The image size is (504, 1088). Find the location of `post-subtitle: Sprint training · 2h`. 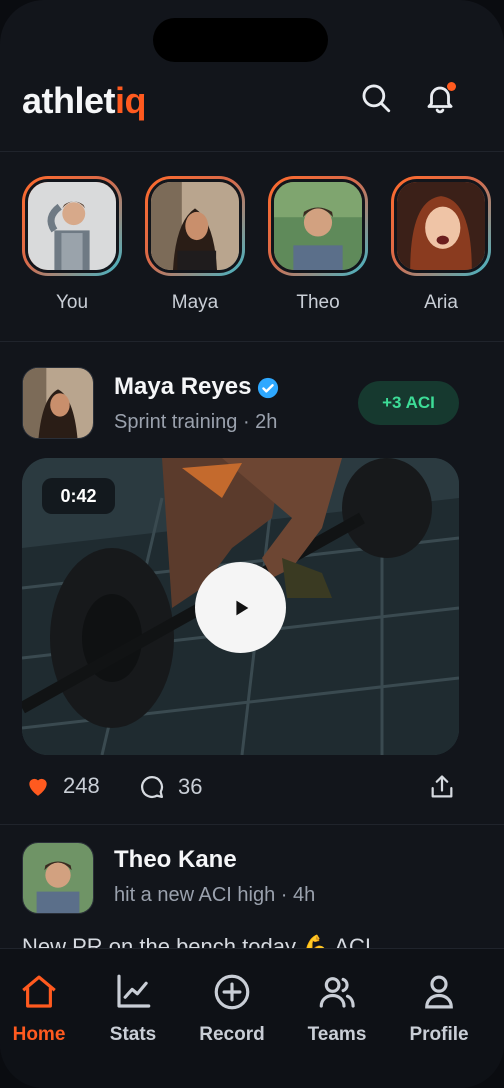

post-subtitle: Sprint training · 2h is located at coordinates (196, 422).